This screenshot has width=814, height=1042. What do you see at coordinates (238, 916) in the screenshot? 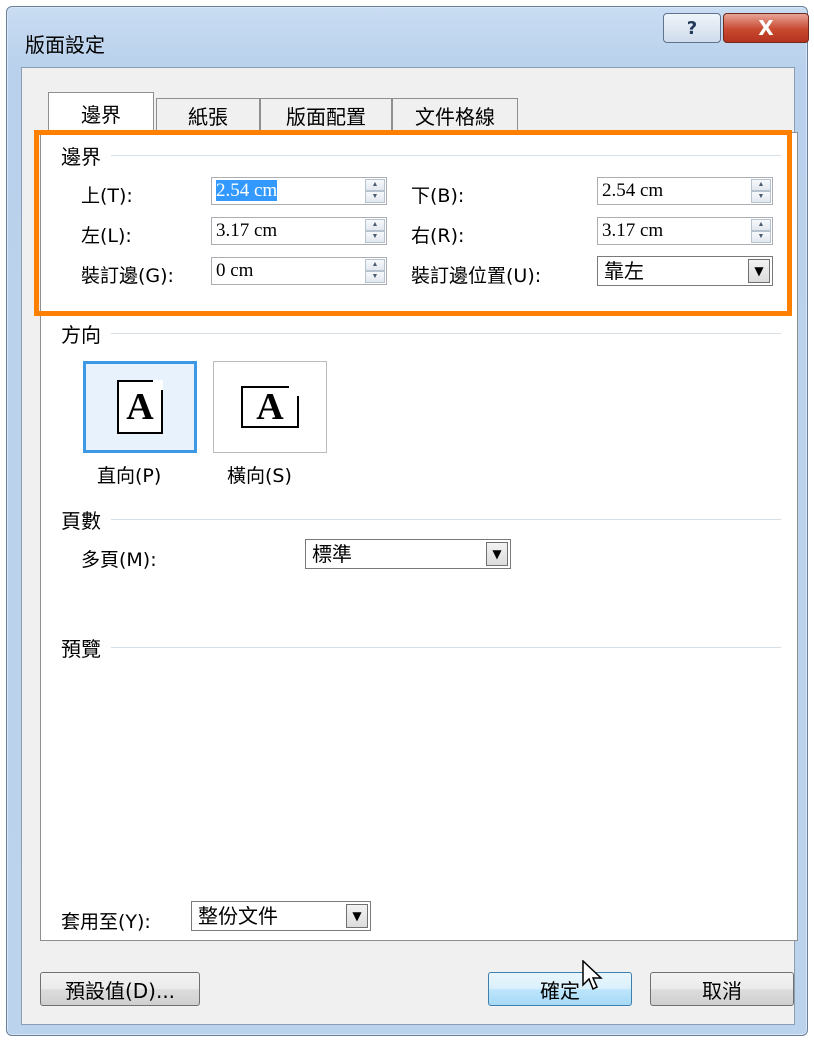
I see `apply-to-value: 整份文件` at bounding box center [238, 916].